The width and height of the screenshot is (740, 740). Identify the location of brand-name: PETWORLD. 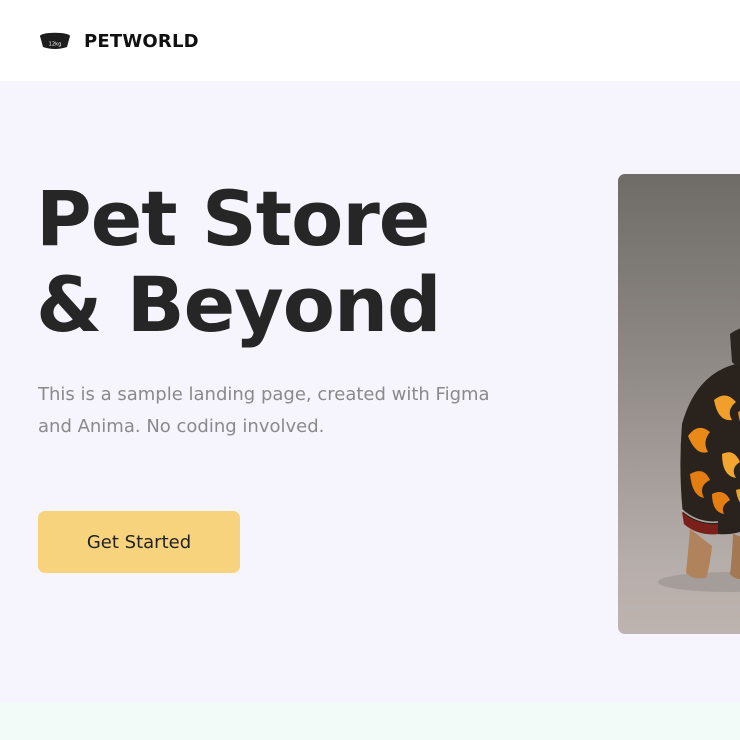
(141, 41).